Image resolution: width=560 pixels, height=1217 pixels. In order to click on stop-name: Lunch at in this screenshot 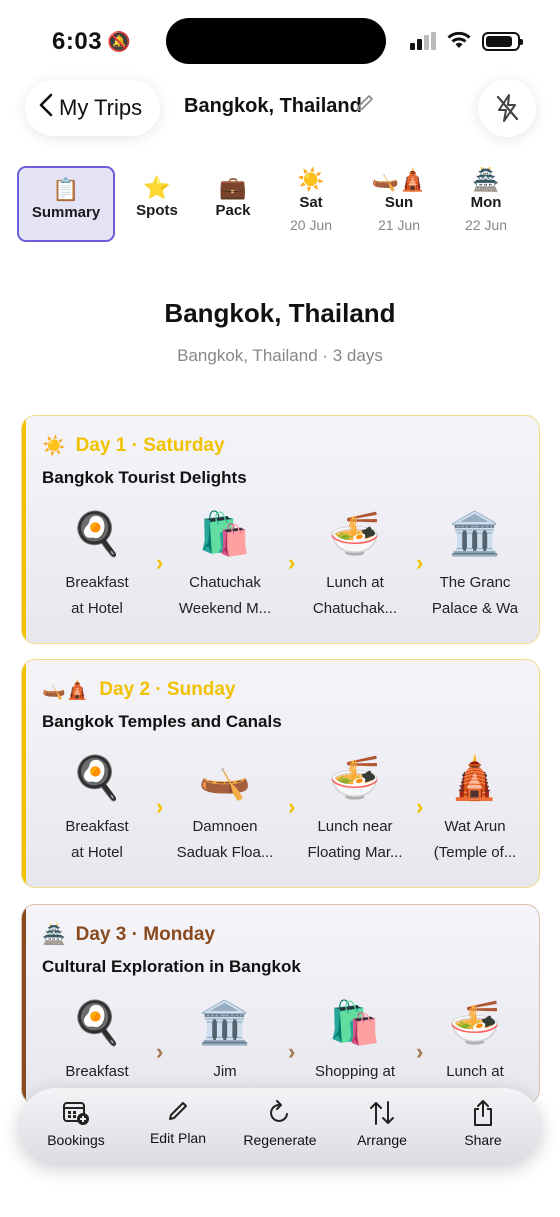, I will do `click(475, 1071)`.